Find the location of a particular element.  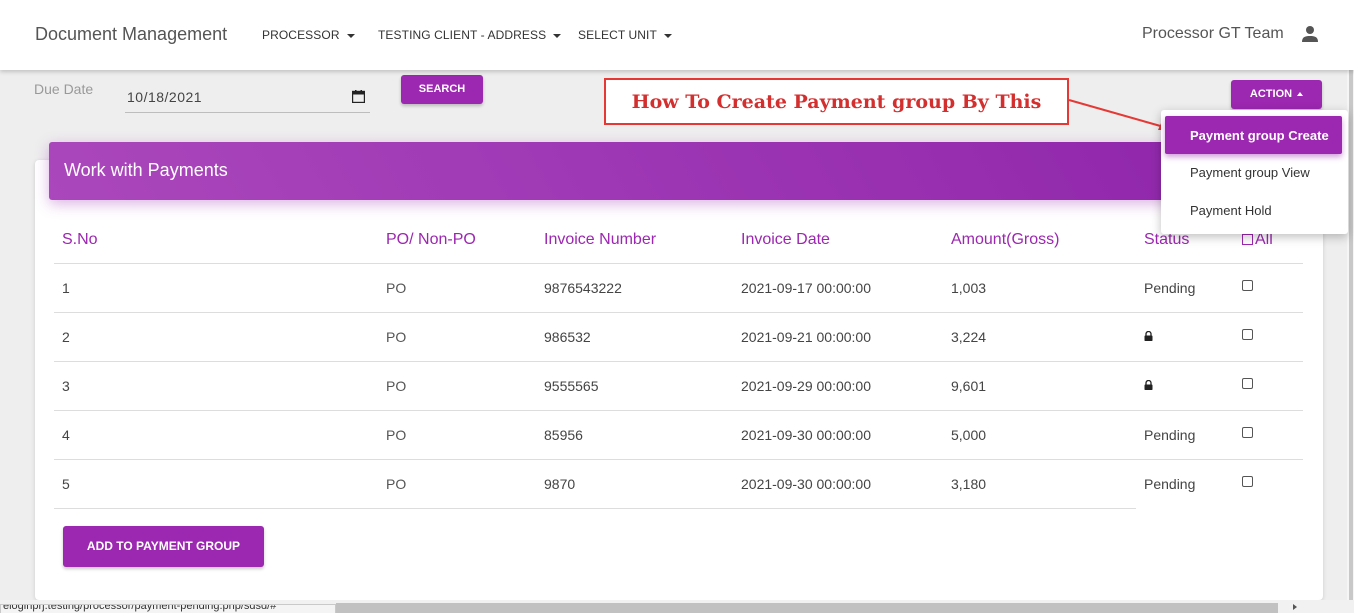

annotation-text: How To Create Payment group By This is located at coordinates (836, 102).